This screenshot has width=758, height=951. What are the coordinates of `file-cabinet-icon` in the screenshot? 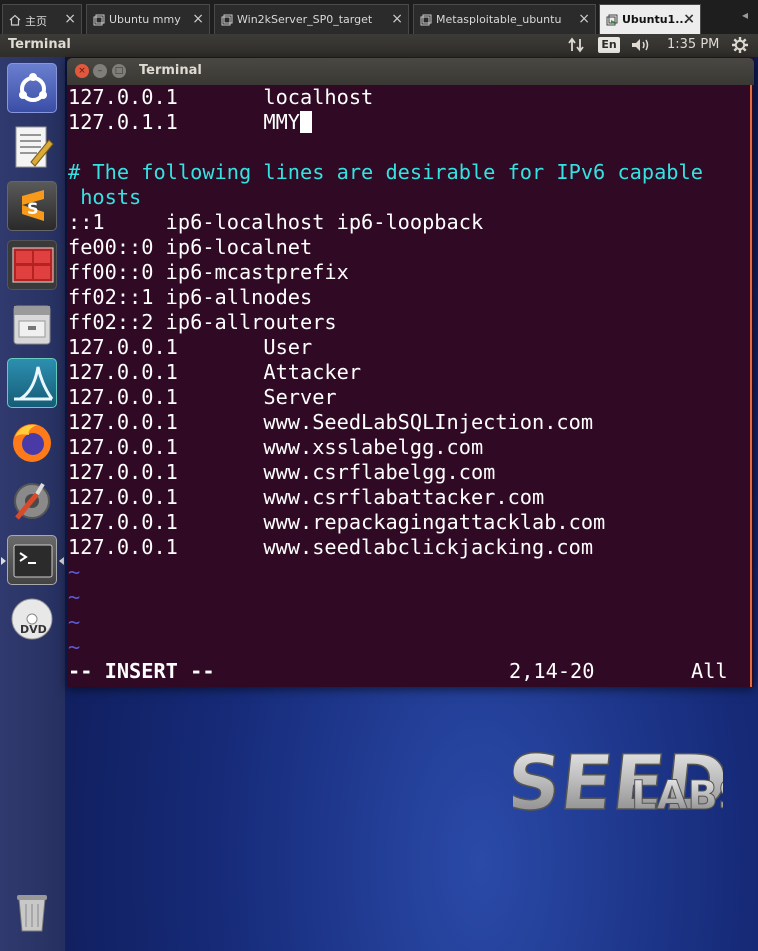 It's located at (32, 325).